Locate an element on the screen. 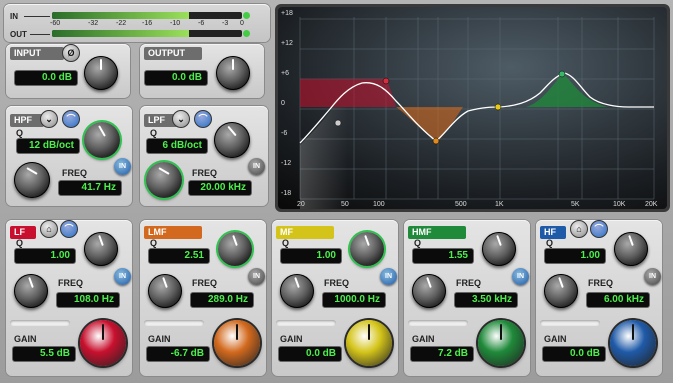  hpf-title: HPF is located at coordinates (27, 120).